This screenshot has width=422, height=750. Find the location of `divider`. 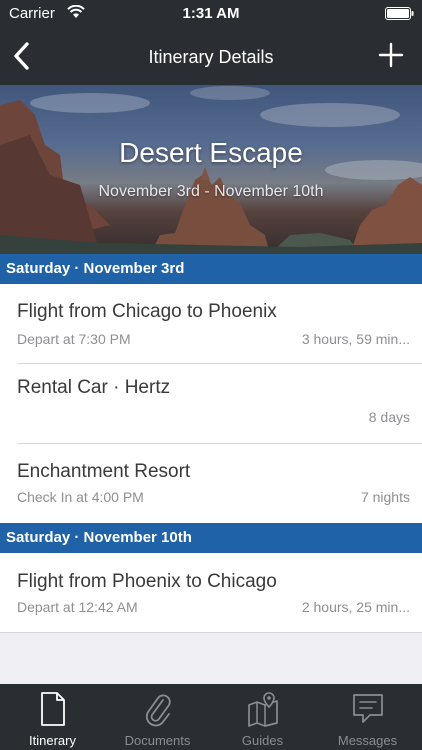

divider is located at coordinates (211, 632).